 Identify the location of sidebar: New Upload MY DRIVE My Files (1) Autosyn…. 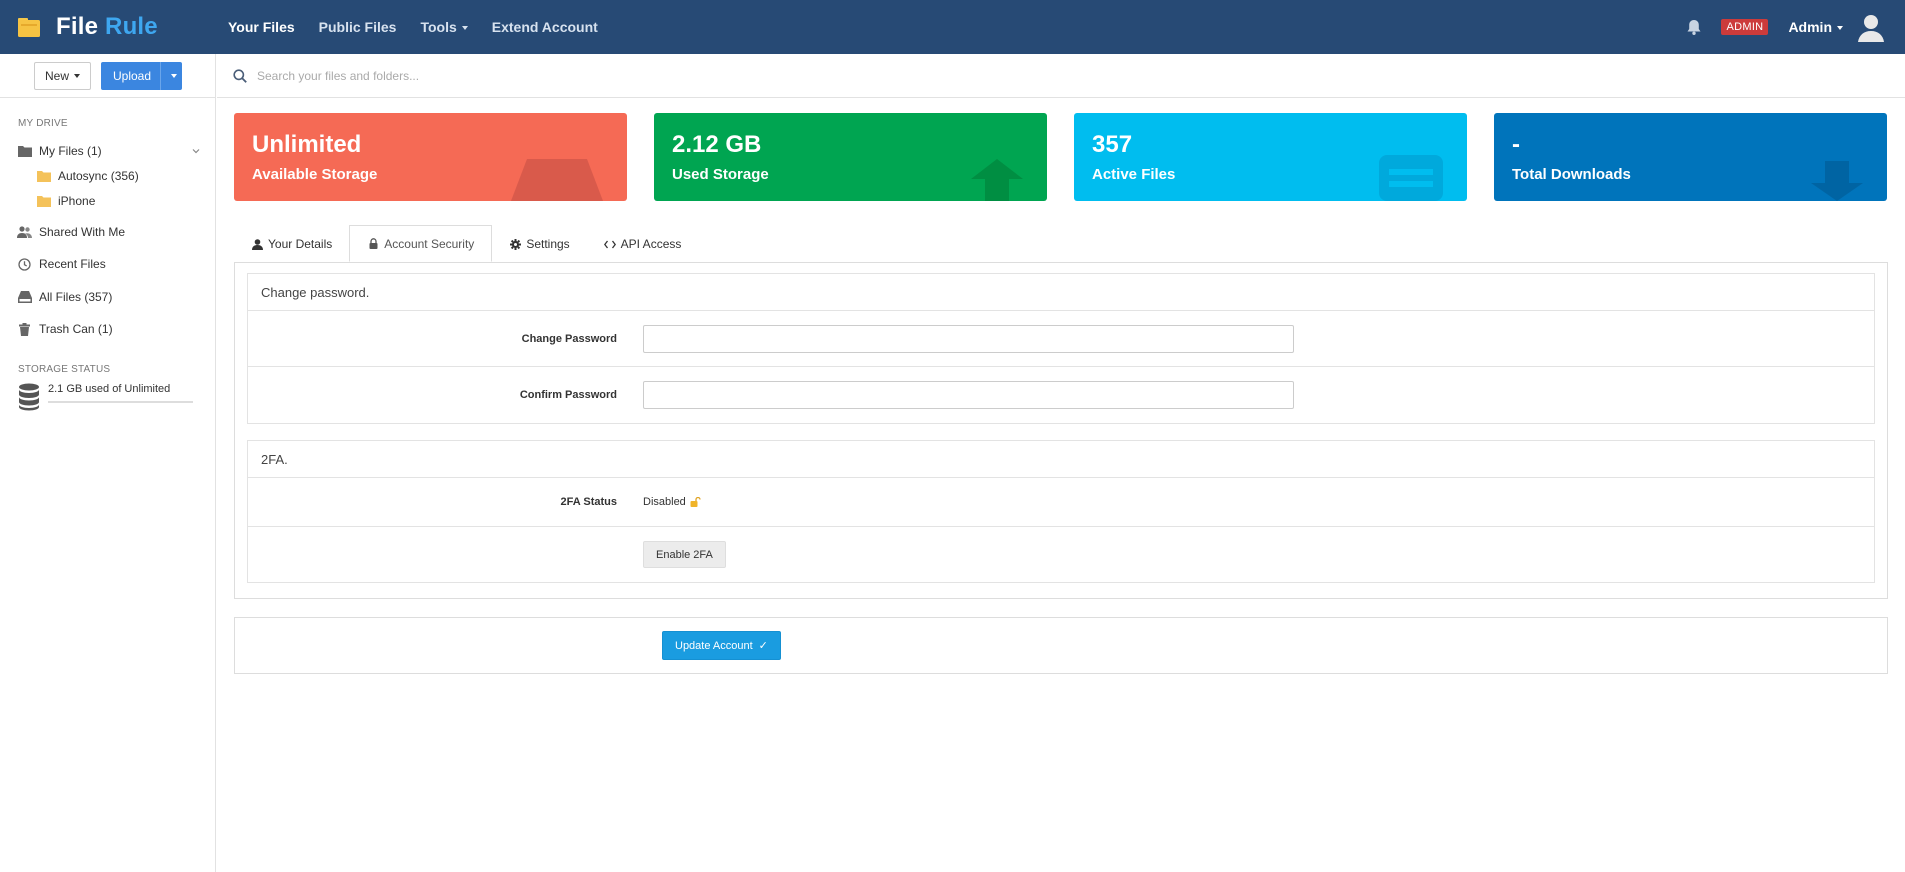
(108, 463).